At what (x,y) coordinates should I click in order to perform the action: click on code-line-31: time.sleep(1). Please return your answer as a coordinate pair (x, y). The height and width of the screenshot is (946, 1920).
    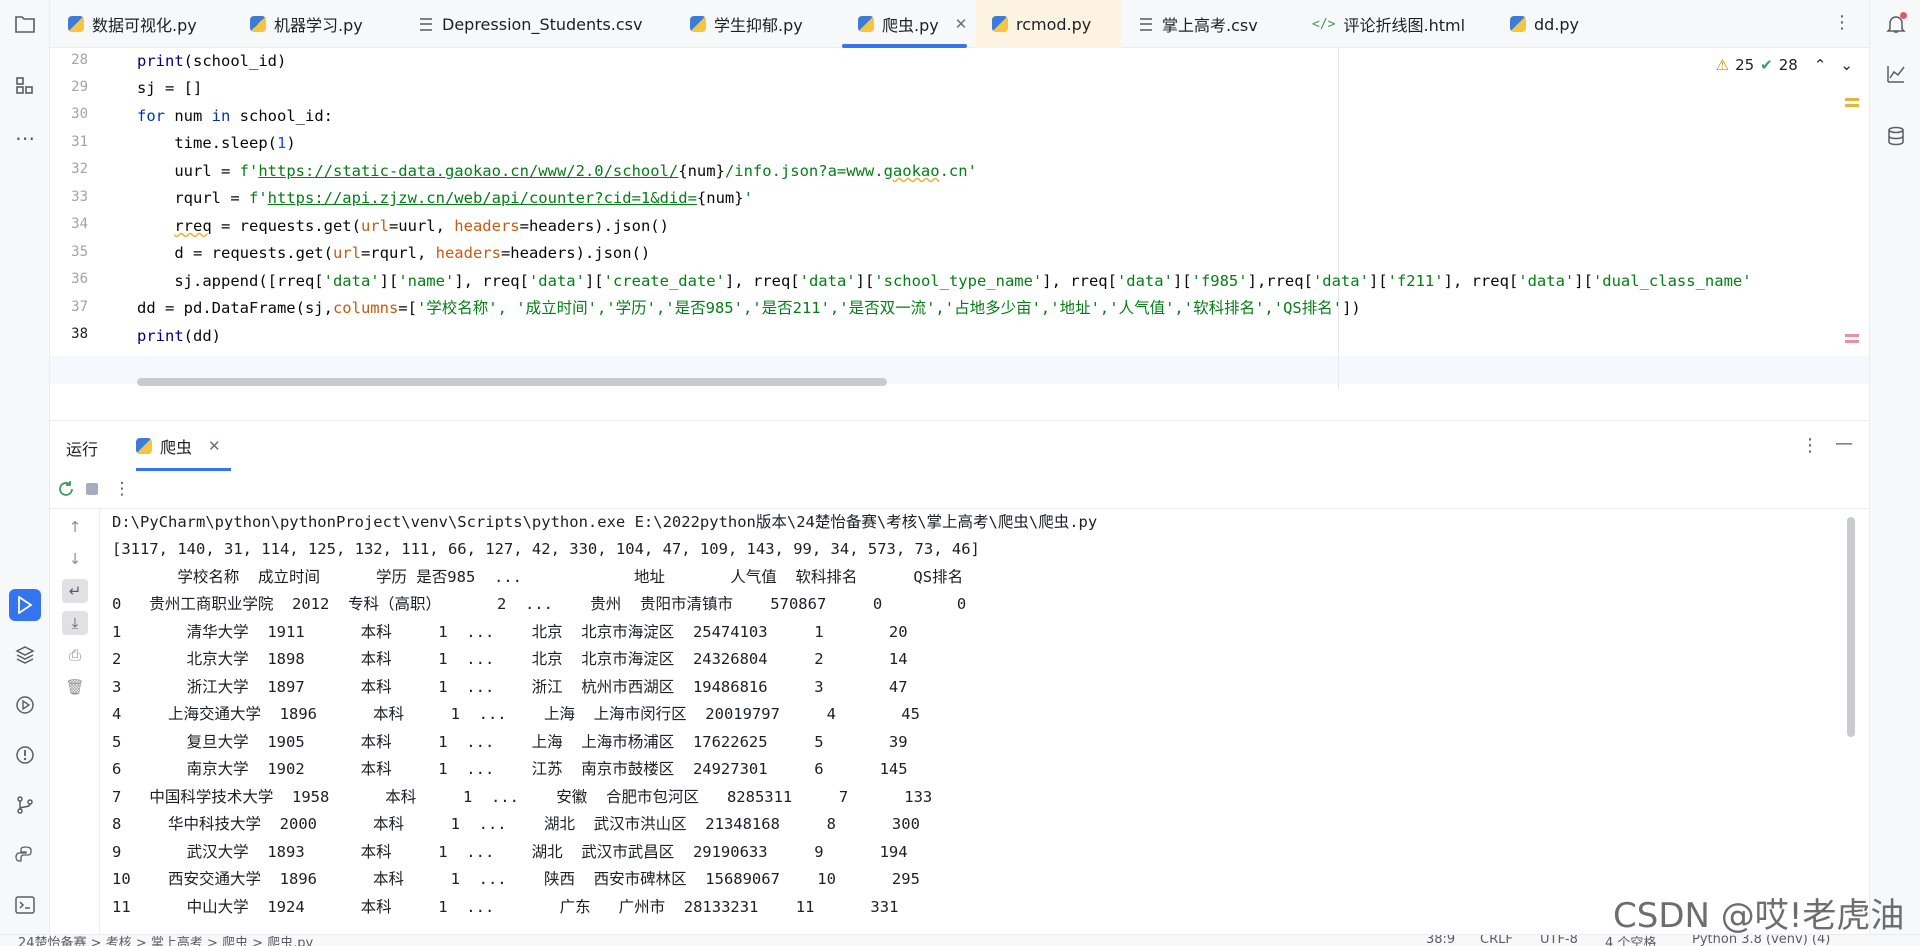
    Looking at the image, I should click on (216, 143).